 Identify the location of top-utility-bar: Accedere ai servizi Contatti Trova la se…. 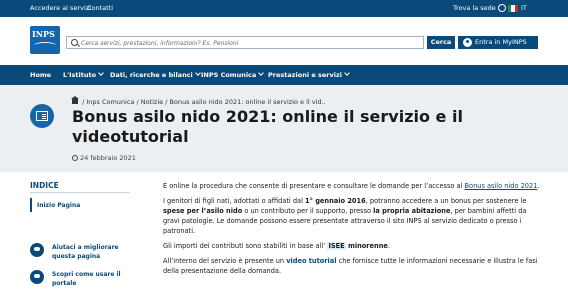
(284, 8).